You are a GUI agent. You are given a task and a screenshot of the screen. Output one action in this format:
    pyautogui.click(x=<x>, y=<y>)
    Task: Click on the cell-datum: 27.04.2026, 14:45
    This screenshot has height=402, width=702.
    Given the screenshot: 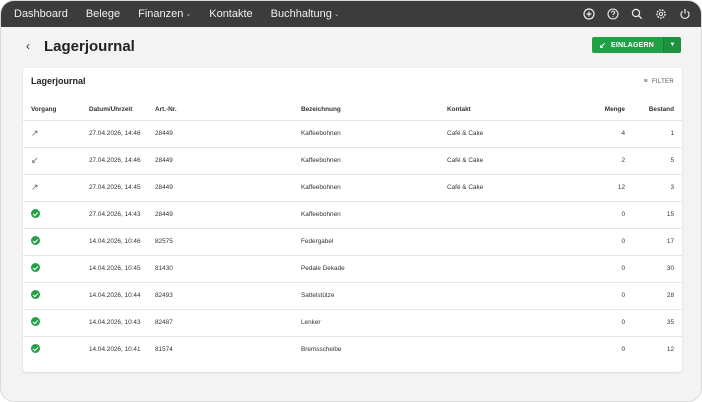 What is the action you would take?
    pyautogui.click(x=122, y=187)
    